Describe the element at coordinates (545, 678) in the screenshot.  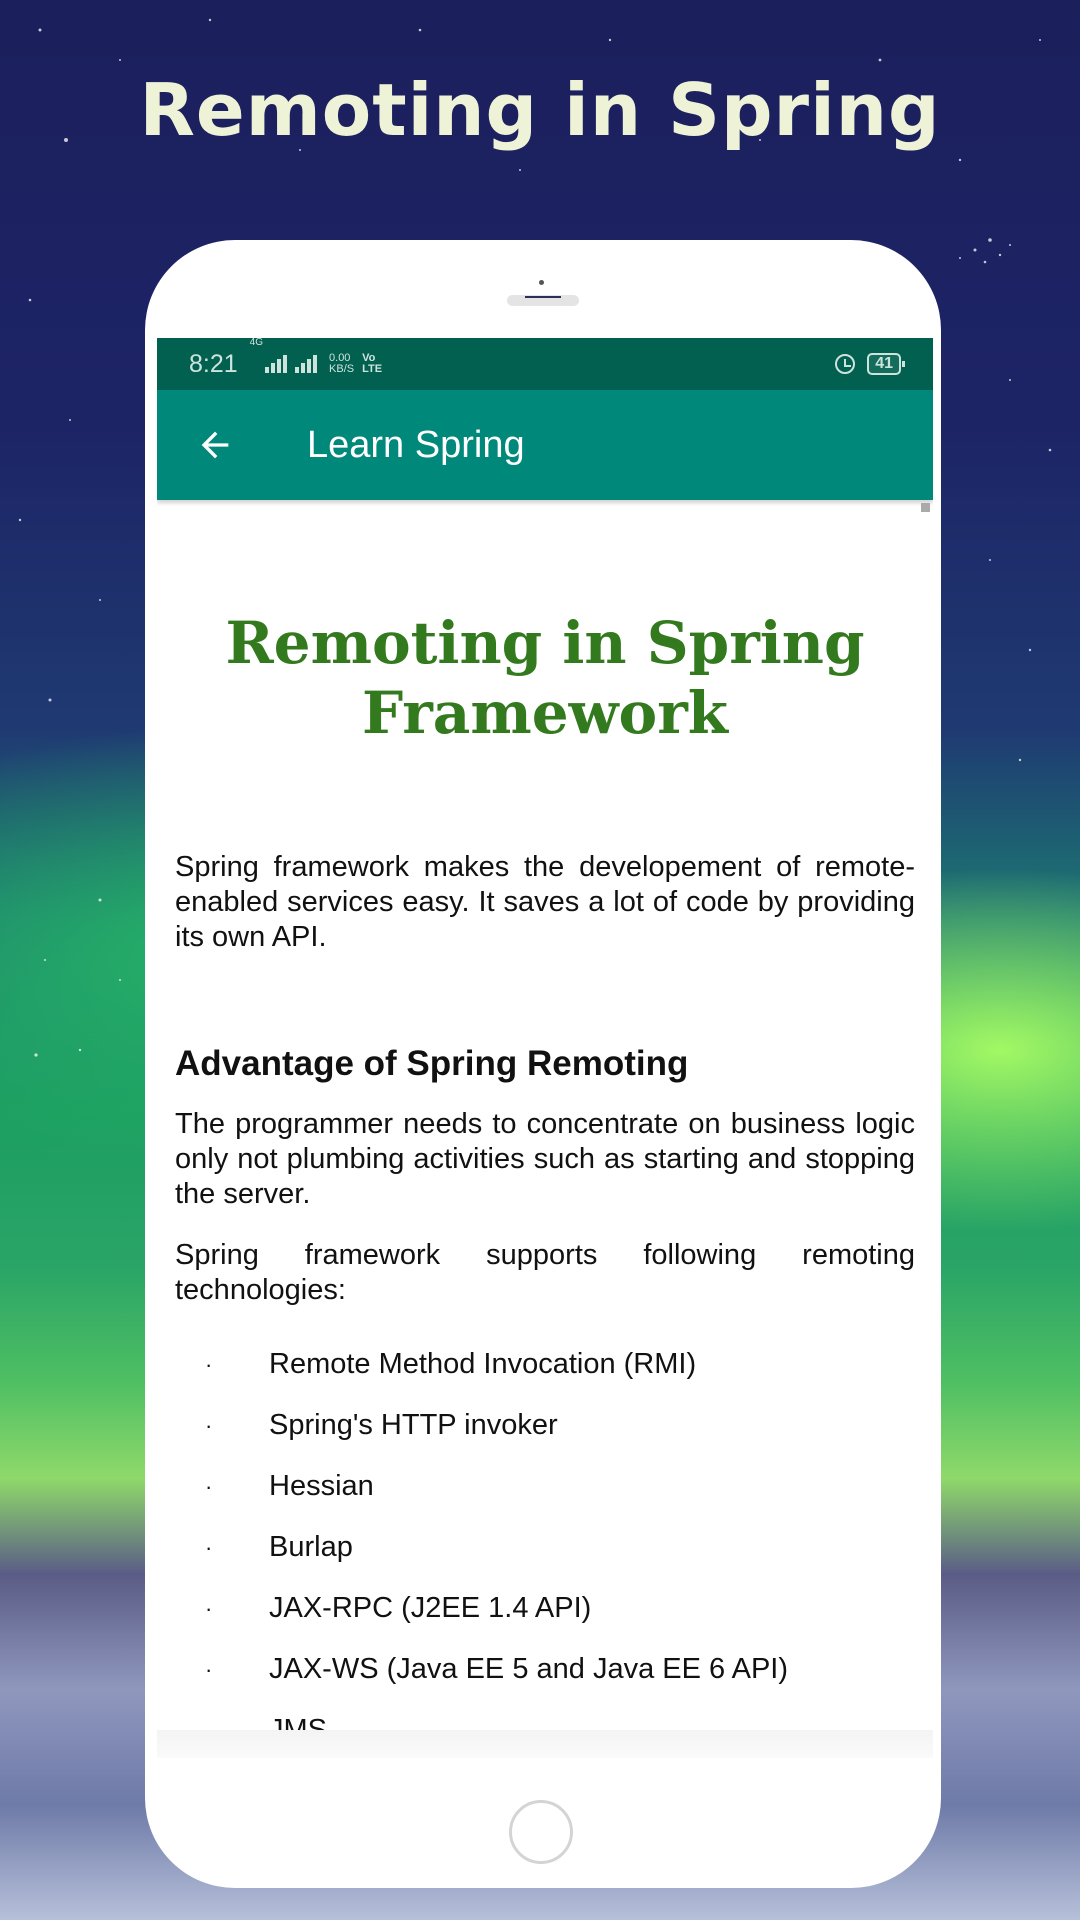
I see `article-title: Remoting in Spring Framework` at that location.